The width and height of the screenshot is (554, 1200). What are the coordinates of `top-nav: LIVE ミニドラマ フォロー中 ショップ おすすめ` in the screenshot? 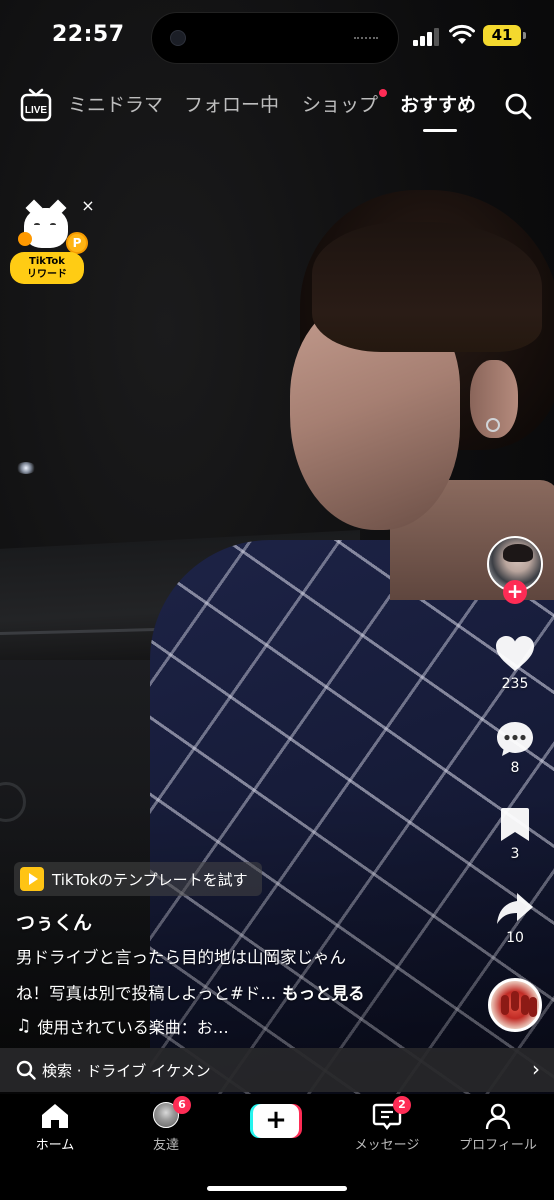 It's located at (277, 108).